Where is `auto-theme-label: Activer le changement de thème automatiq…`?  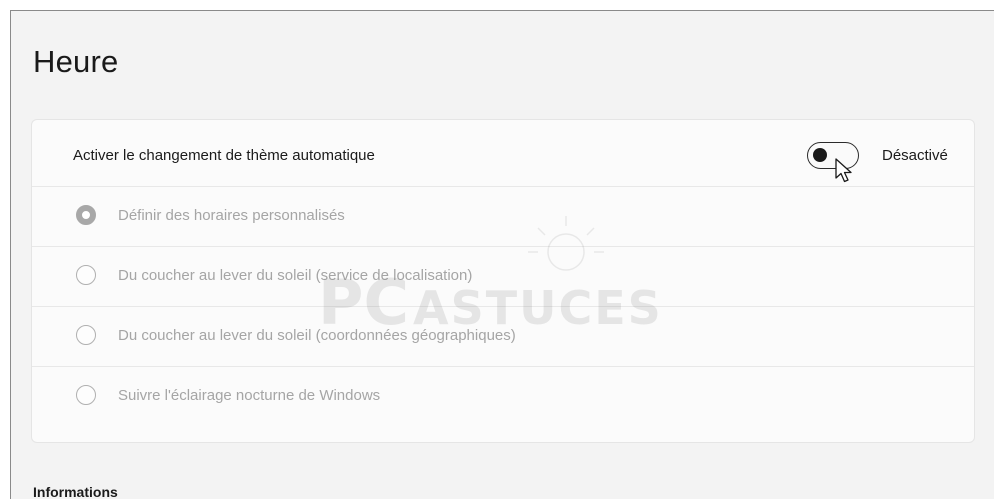 auto-theme-label: Activer le changement de thème automatiq… is located at coordinates (224, 155).